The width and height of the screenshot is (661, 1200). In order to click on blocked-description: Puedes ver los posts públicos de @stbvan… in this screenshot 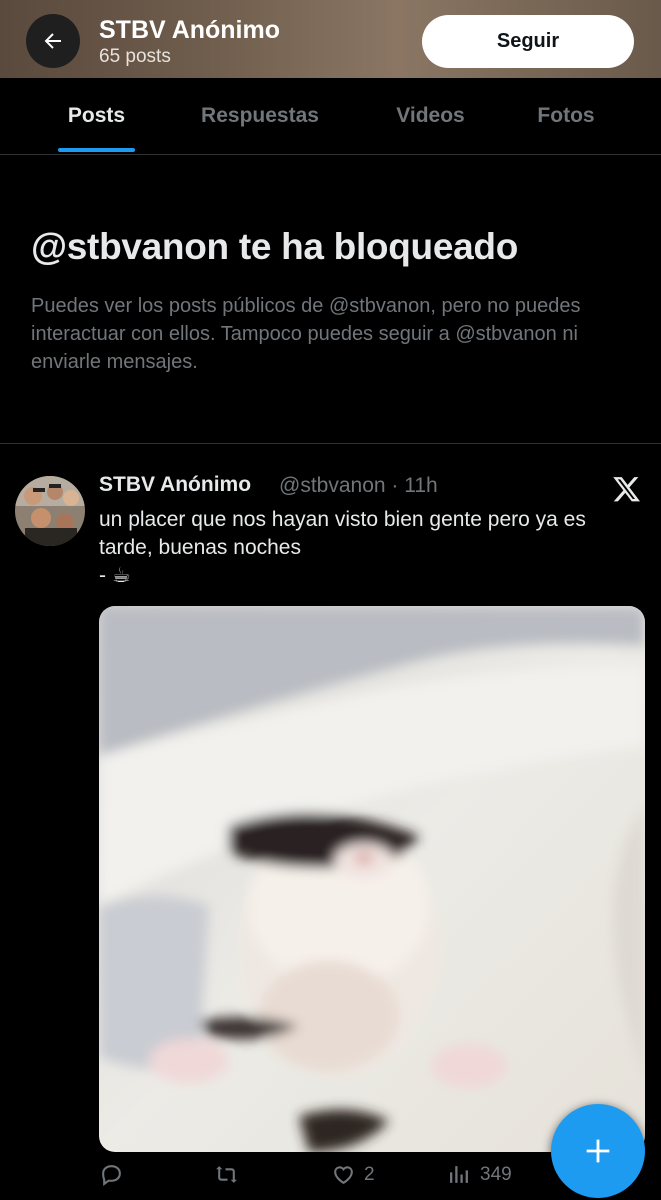, I will do `click(306, 334)`.